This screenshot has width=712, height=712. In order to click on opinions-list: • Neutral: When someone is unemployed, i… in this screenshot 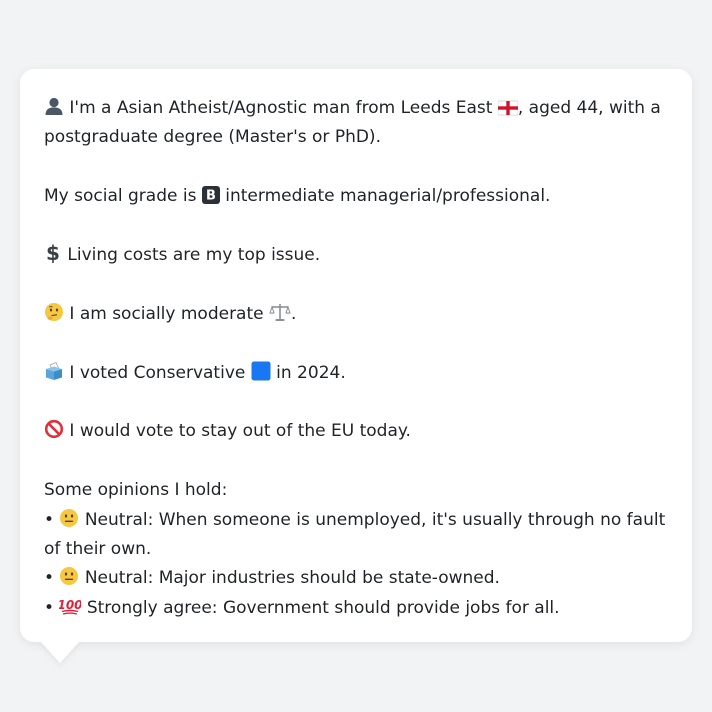, I will do `click(356, 565)`.